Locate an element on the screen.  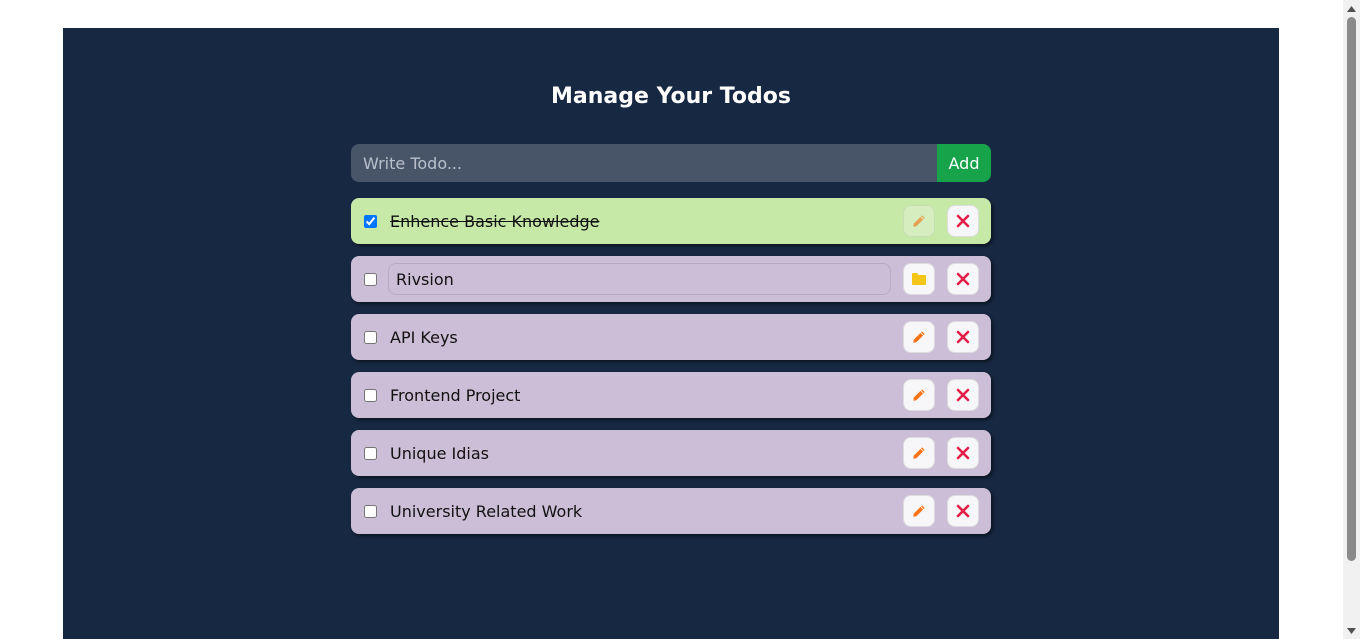
todo-input is located at coordinates (644, 163).